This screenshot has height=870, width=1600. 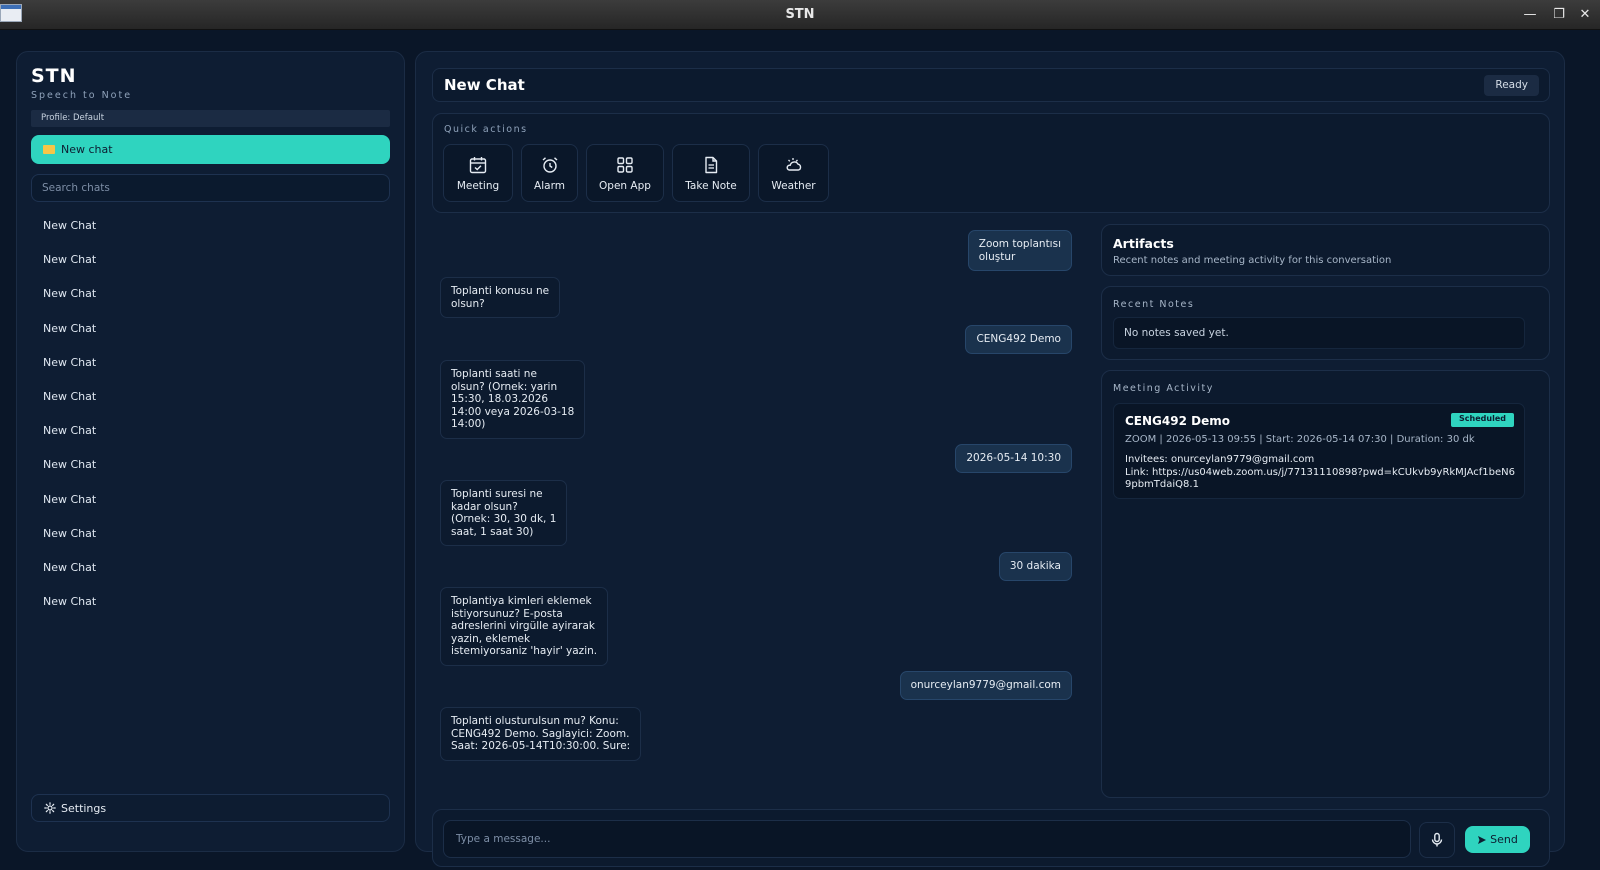 What do you see at coordinates (1154, 304) in the screenshot?
I see `recent-notes-label: Recent Notes` at bounding box center [1154, 304].